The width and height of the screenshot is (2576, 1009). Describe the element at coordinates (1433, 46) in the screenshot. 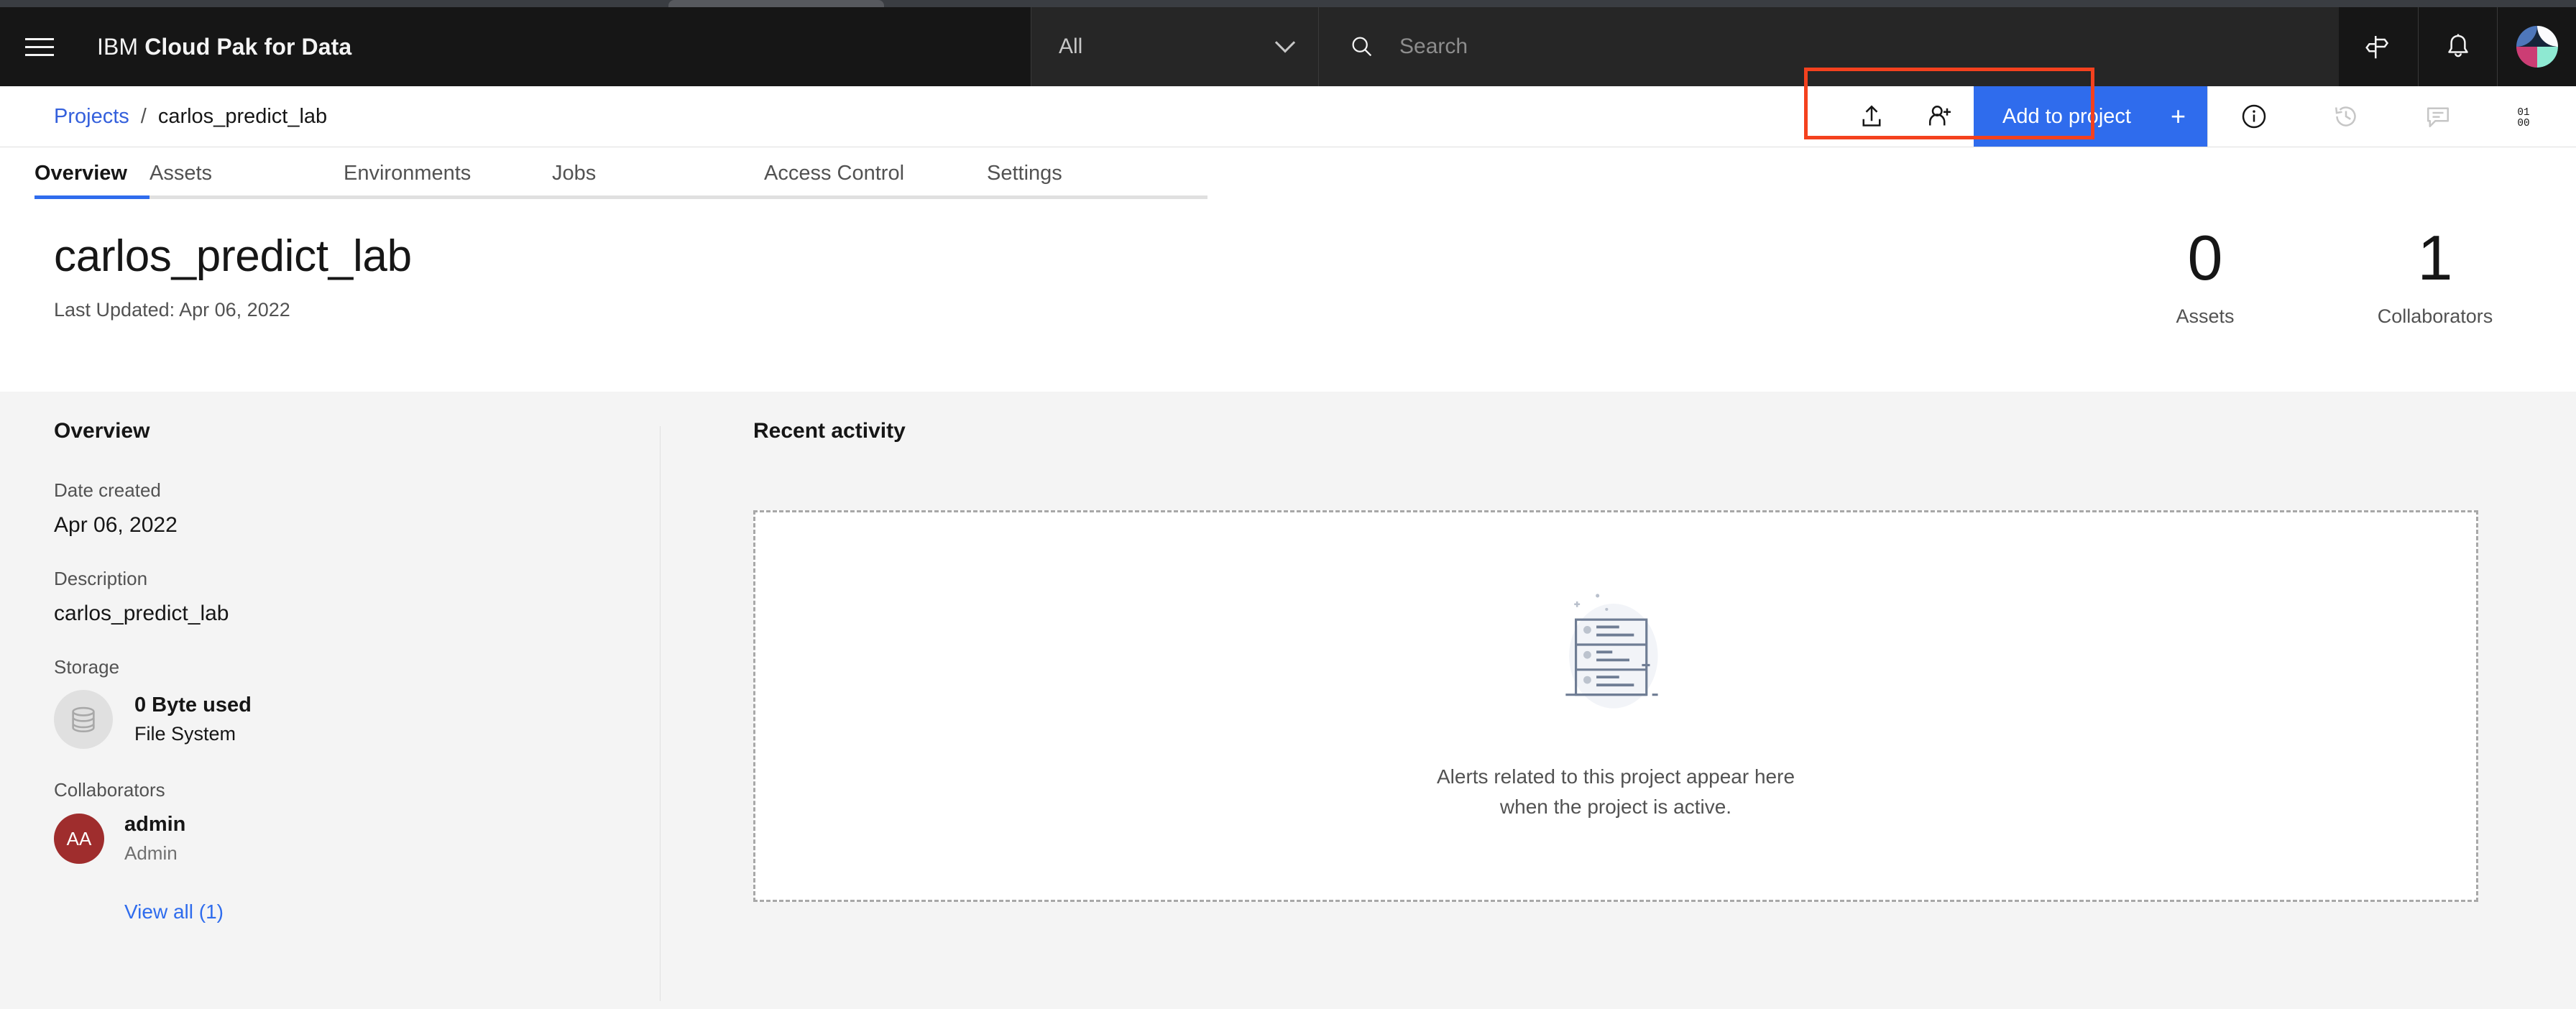

I see `search-placeholder-text: Search` at that location.